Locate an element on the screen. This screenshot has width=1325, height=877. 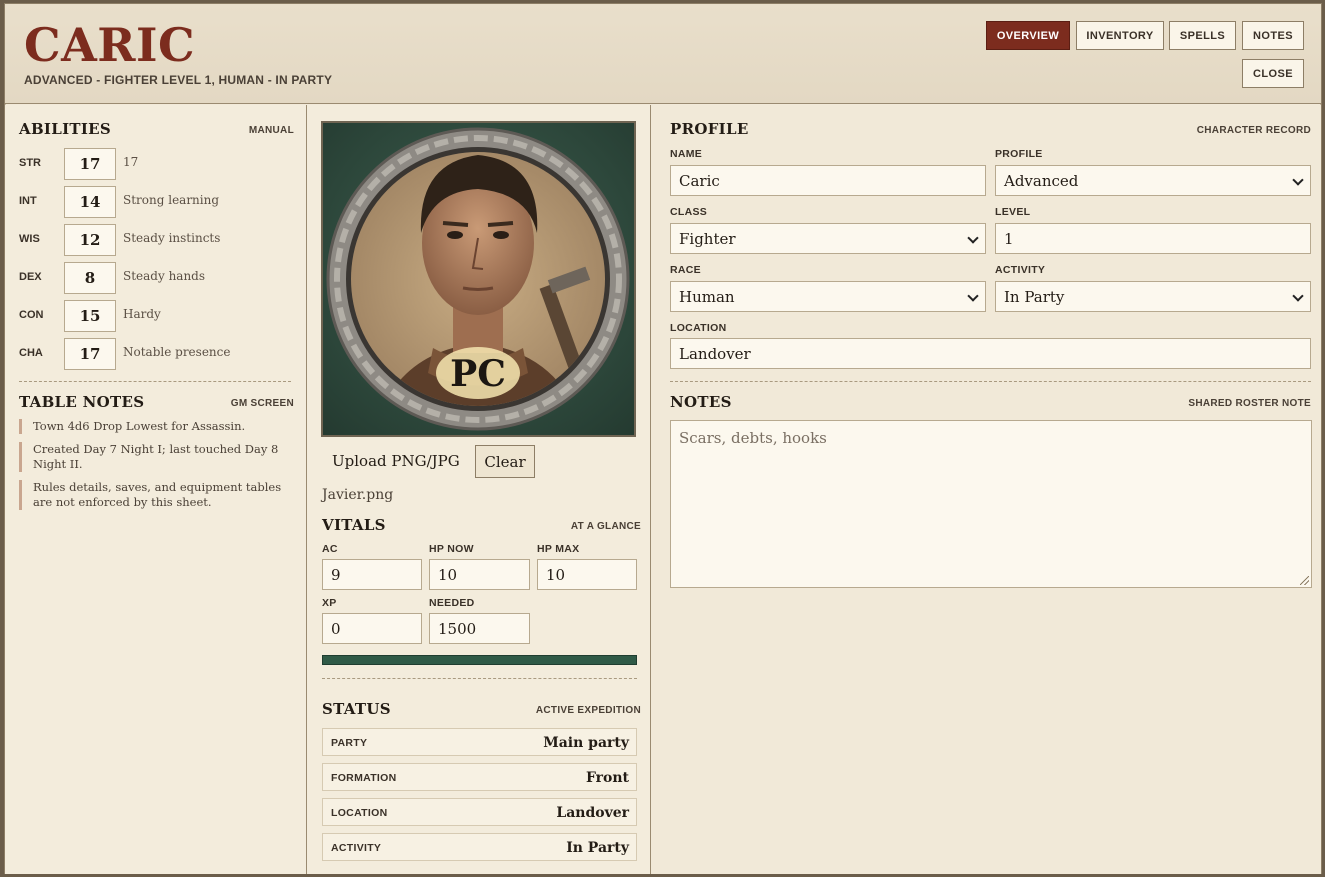
vitals-tag: AT A GLANCE is located at coordinates (605, 526).